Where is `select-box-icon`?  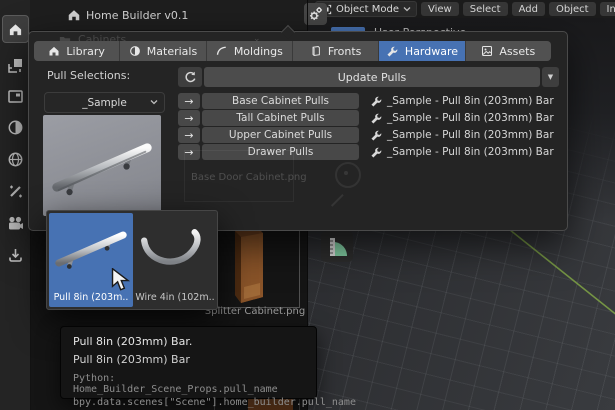 select-box-icon is located at coordinates (15, 65).